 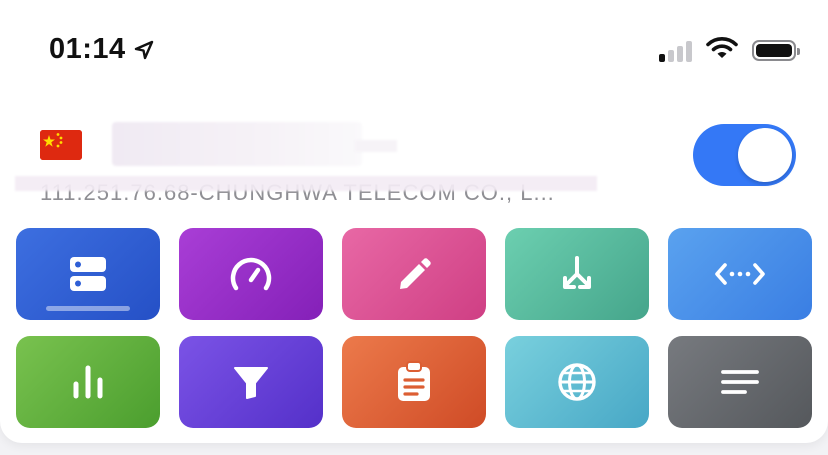 I want to click on china-flag-icon, so click(x=61, y=145).